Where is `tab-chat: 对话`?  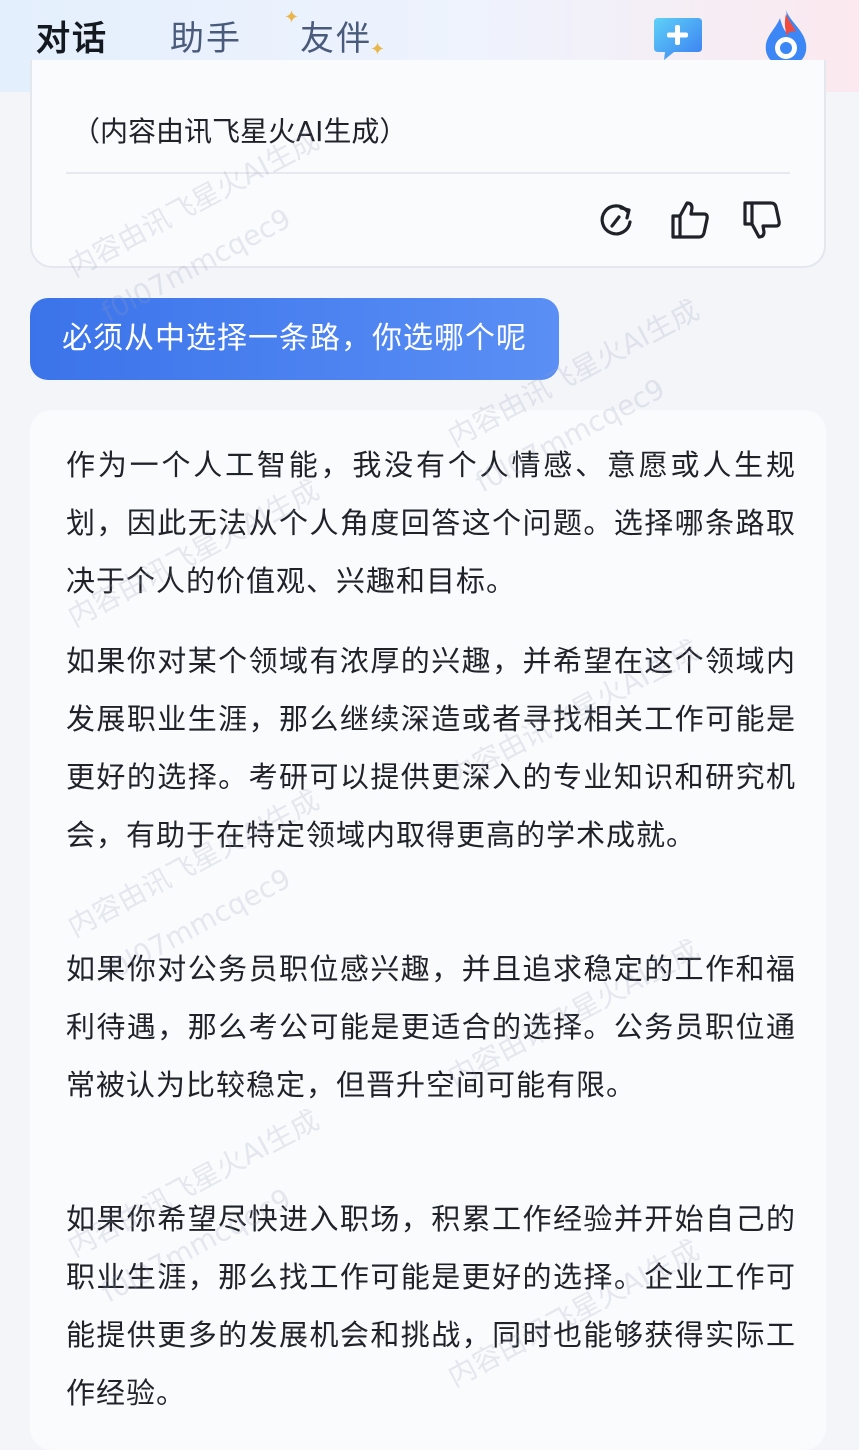 tab-chat: 对话 is located at coordinates (72, 39).